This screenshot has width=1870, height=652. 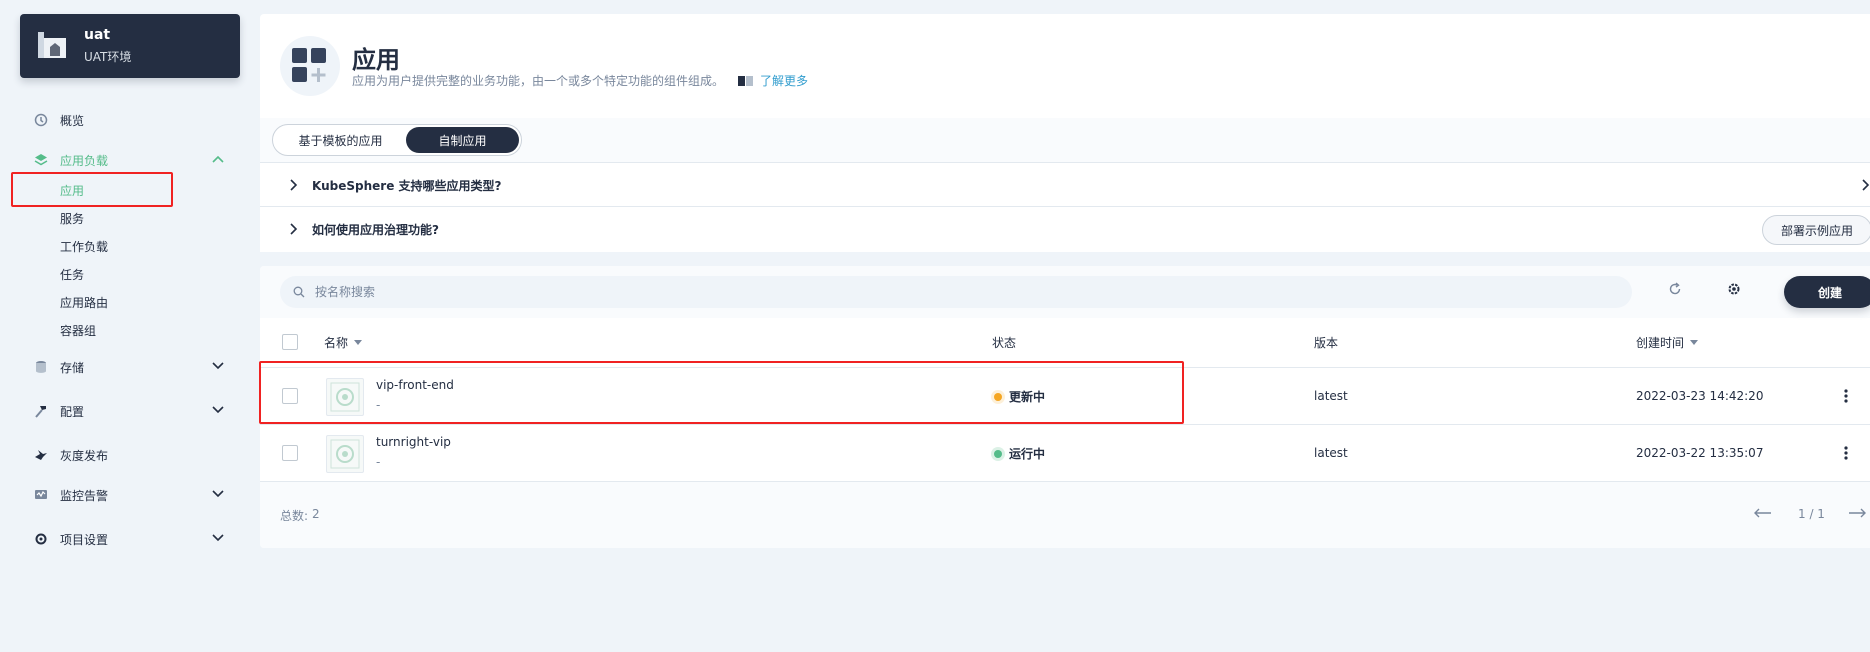 I want to click on search-input, so click(x=915, y=292).